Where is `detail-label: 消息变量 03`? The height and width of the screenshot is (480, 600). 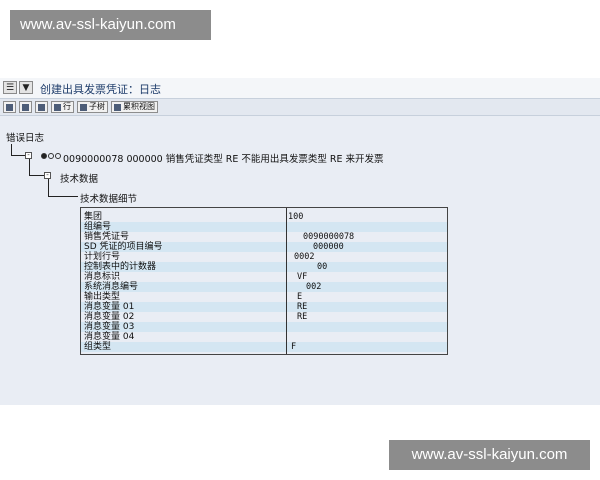
detail-label: 消息变量 03 is located at coordinates (109, 327).